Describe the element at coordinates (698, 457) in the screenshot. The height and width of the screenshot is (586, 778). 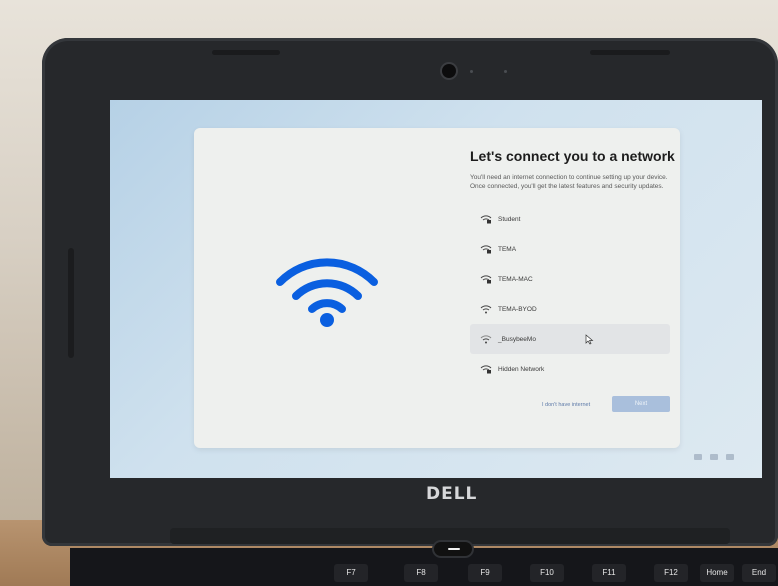
I see `accessibility-icon` at that location.